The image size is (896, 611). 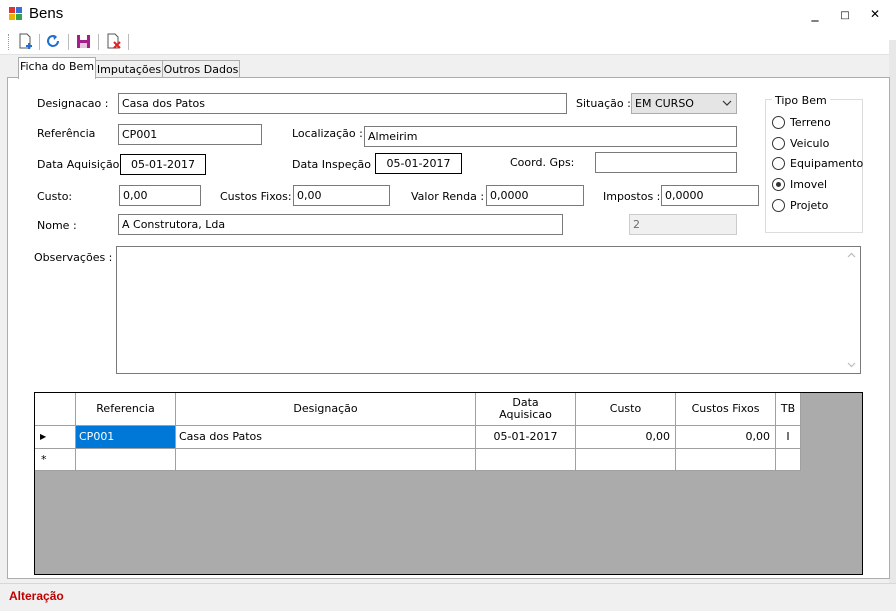 I want to click on status-bar: Alteração, so click(x=448, y=597).